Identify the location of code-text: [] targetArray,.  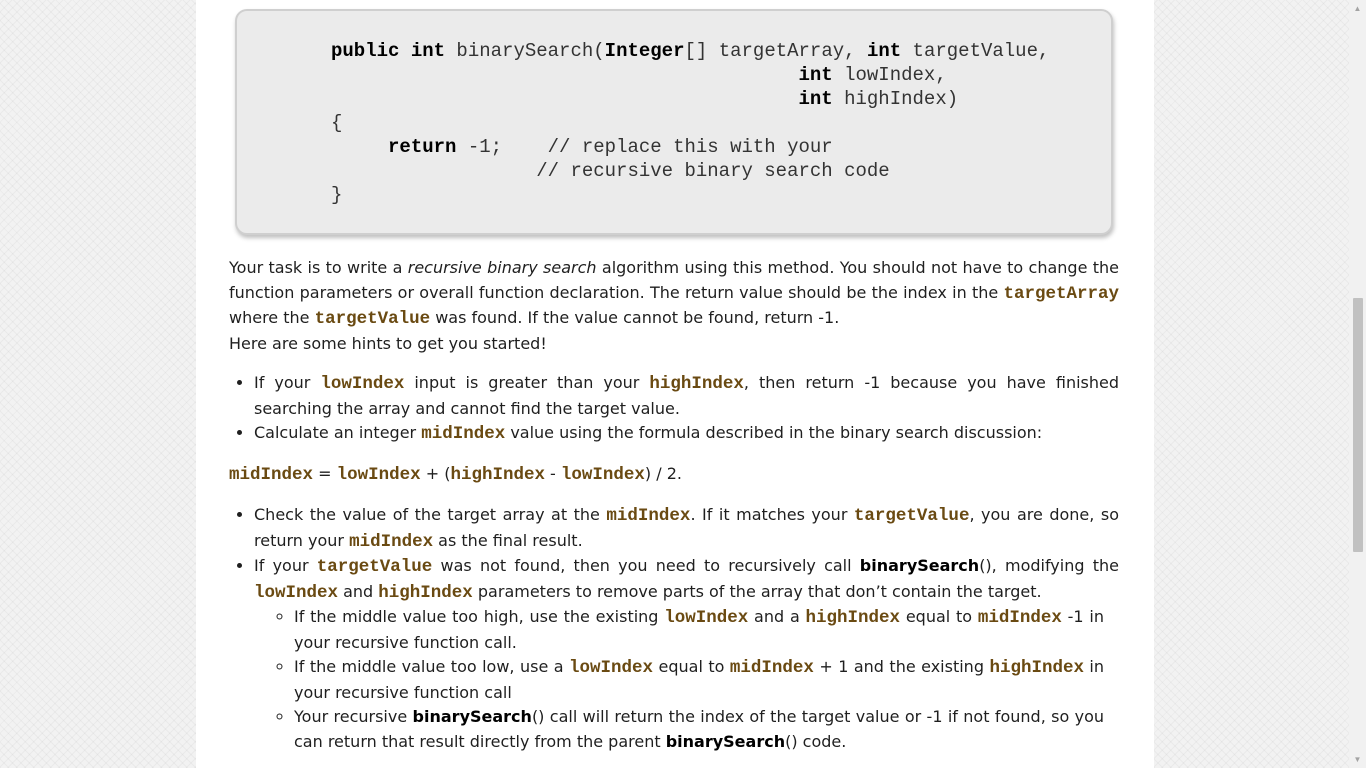
(775, 51).